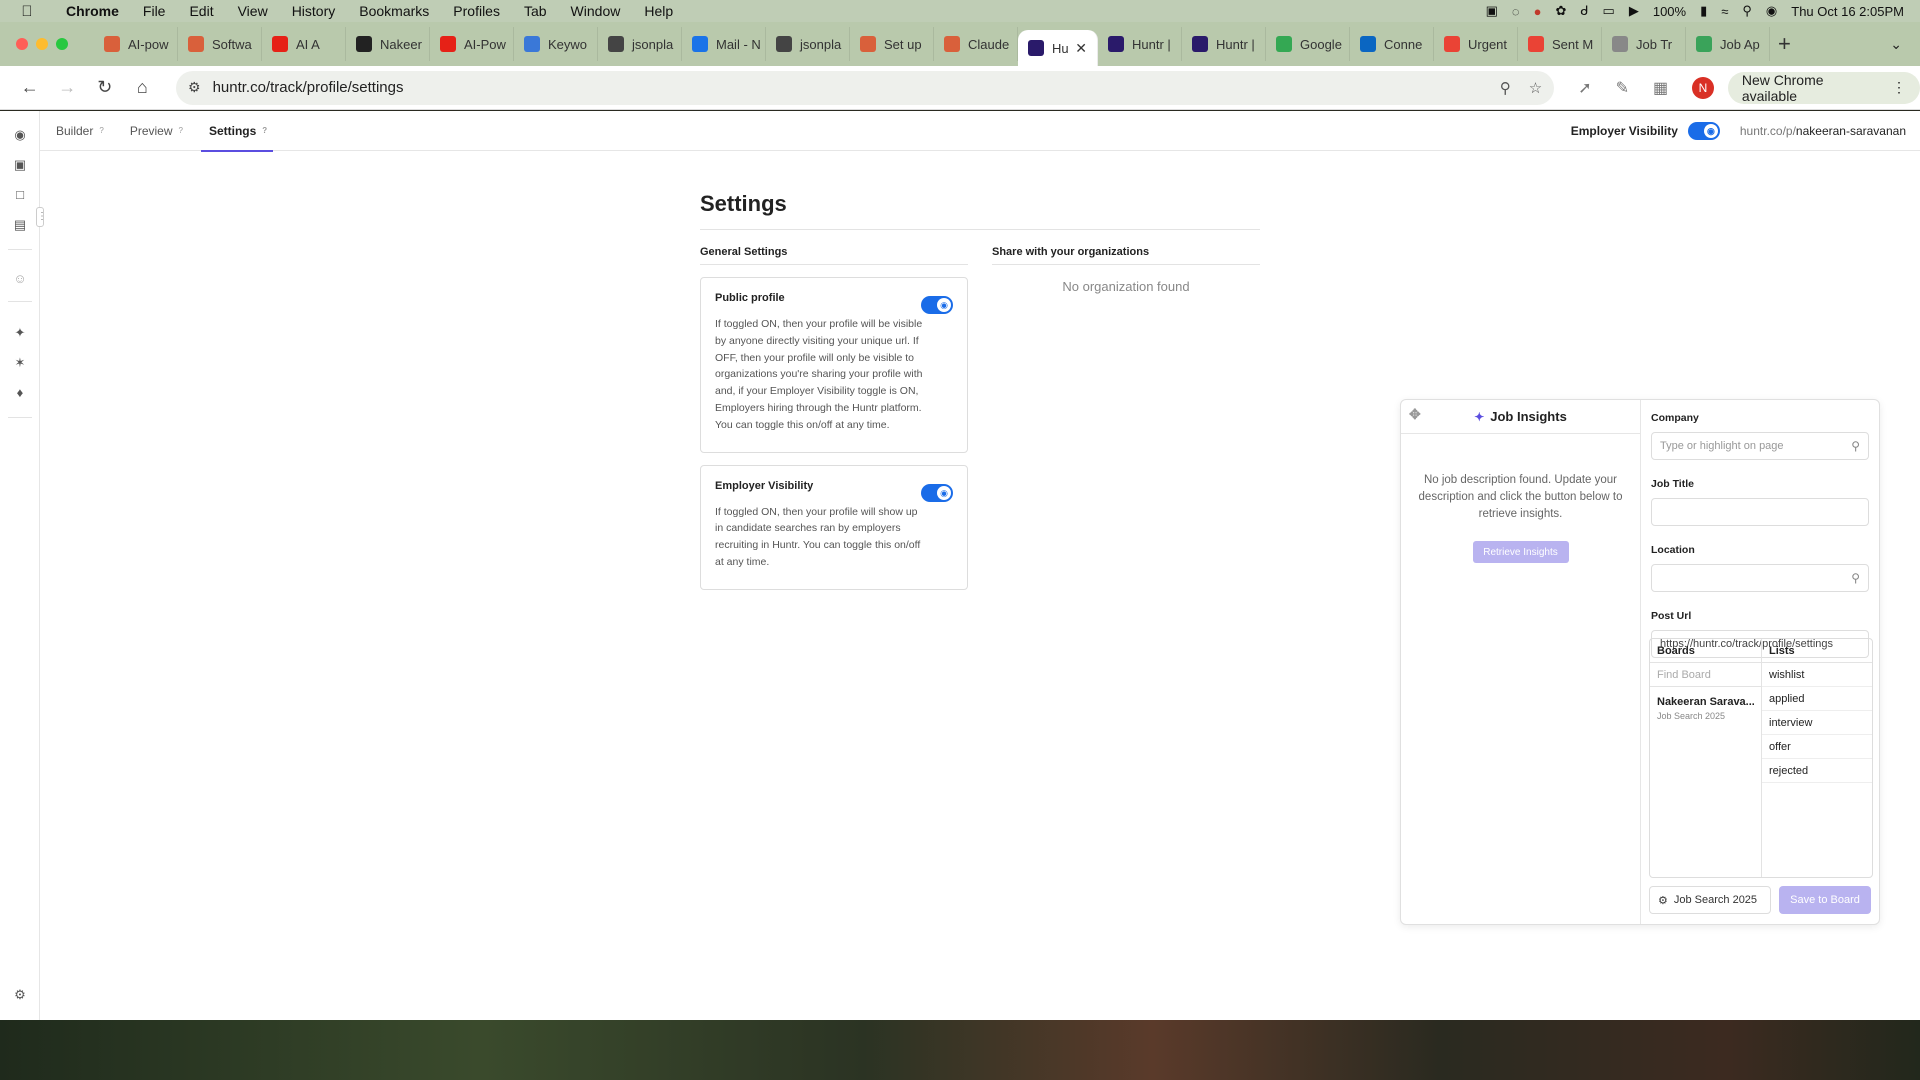 This screenshot has width=1920, height=1080. Describe the element at coordinates (1705, 675) in the screenshot. I see `find-board-input: Find Board` at that location.